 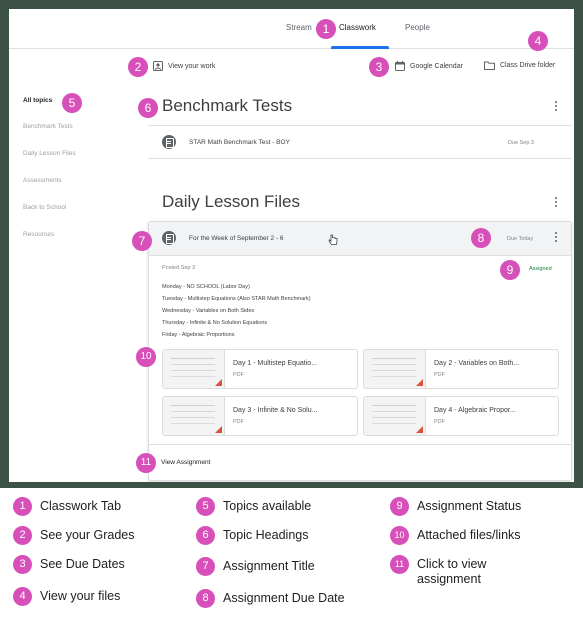 I want to click on legend-item: 6 Topic Headings, so click(x=252, y=535).